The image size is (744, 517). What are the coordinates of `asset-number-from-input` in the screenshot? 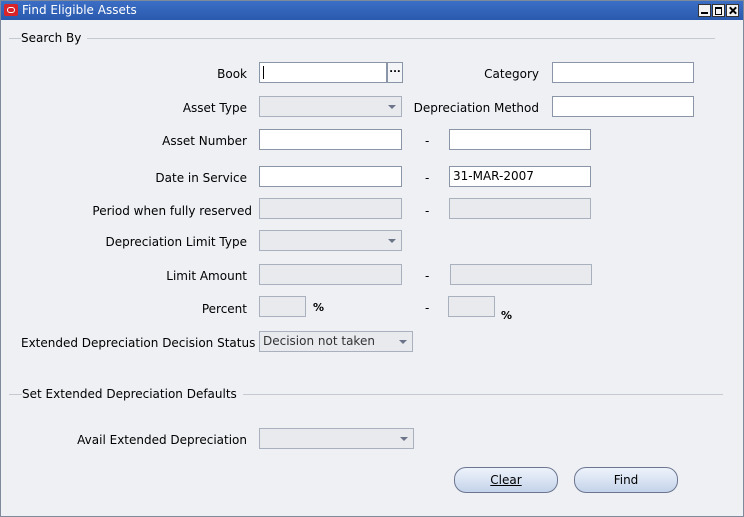 It's located at (330, 139).